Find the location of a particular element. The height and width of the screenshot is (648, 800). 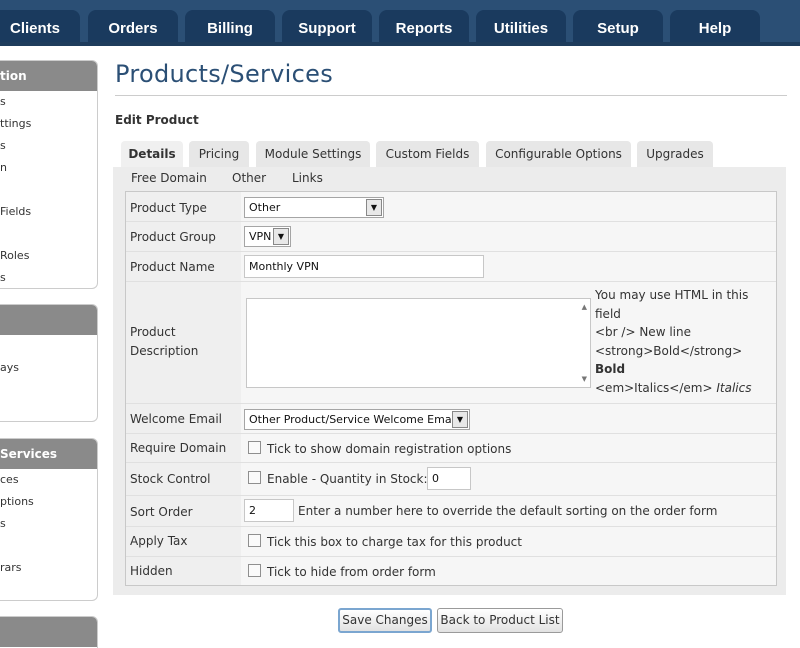

sidebar-box-payments: ays is located at coordinates (49, 363).